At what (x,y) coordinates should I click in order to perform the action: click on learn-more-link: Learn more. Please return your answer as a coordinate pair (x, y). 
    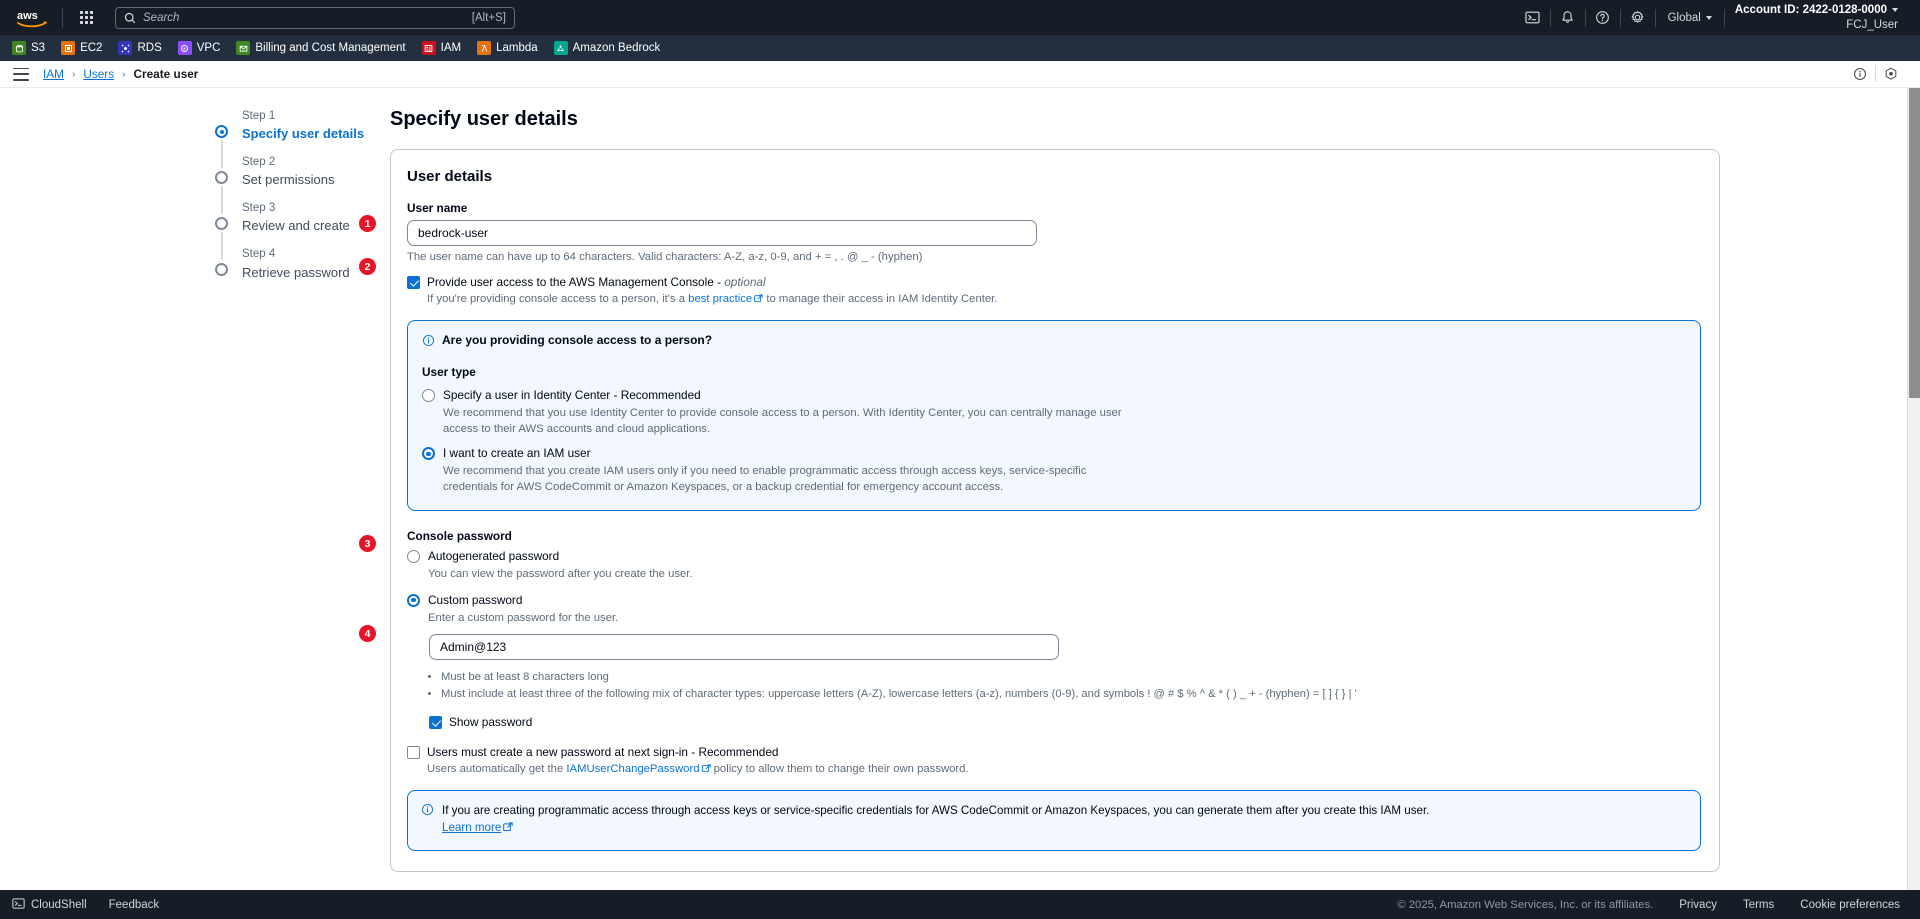
    Looking at the image, I should click on (471, 827).